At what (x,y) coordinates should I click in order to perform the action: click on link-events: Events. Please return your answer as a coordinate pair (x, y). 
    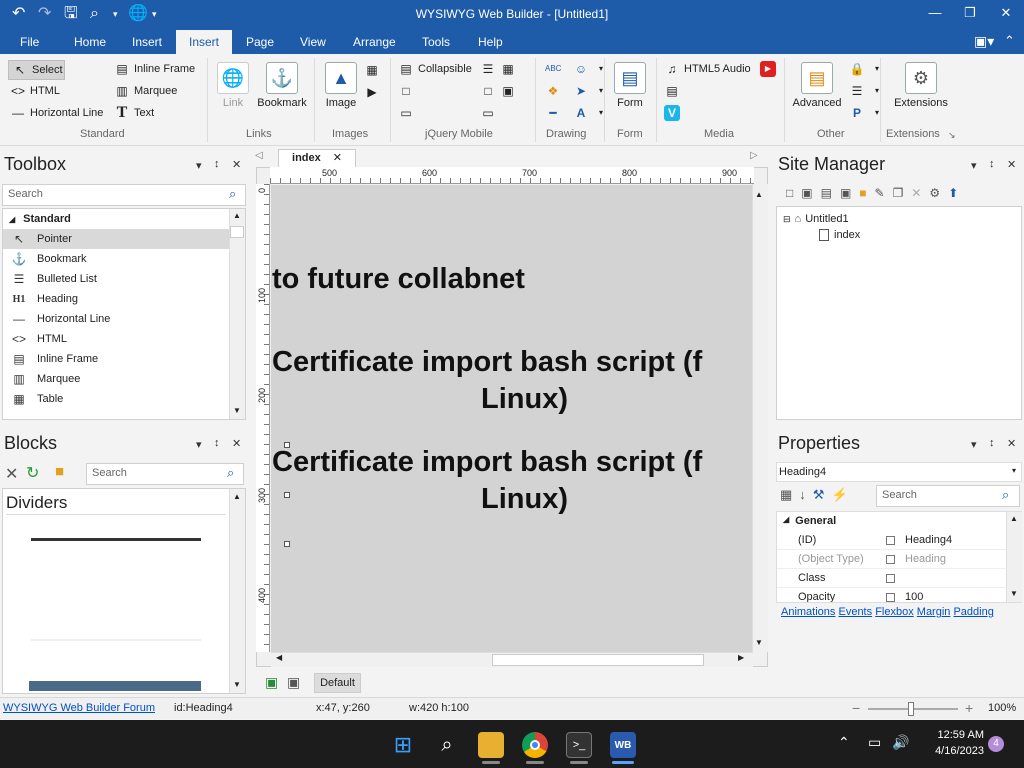
    Looking at the image, I should click on (855, 612).